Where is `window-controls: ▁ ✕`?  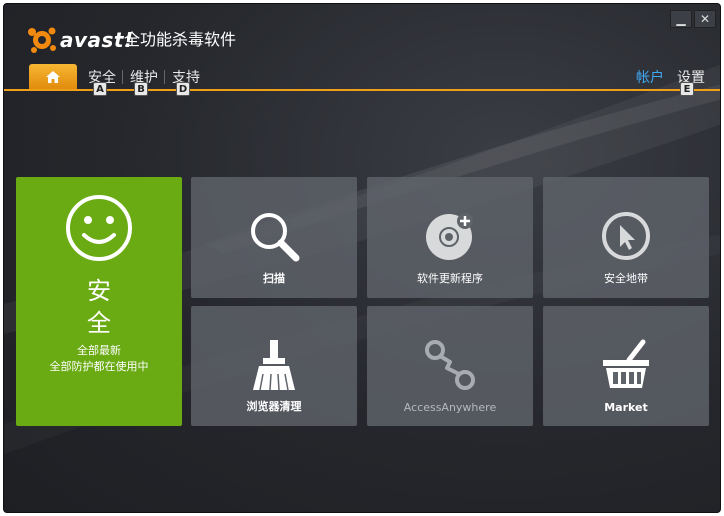
window-controls: ▁ ✕ is located at coordinates (693, 19).